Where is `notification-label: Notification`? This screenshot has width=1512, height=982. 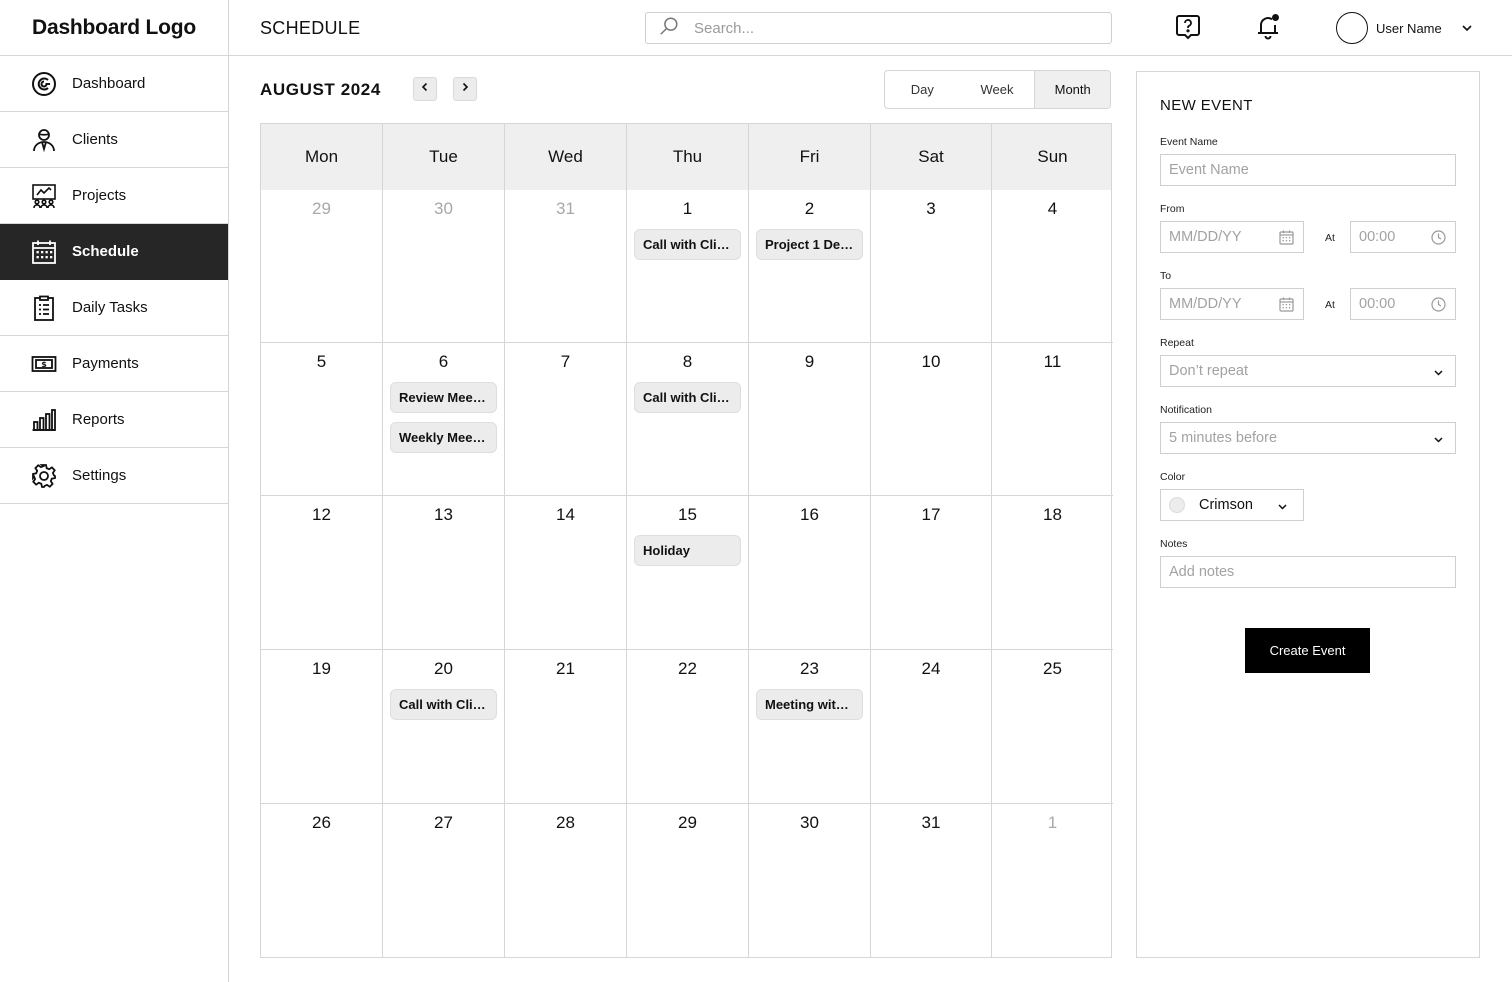 notification-label: Notification is located at coordinates (1186, 410).